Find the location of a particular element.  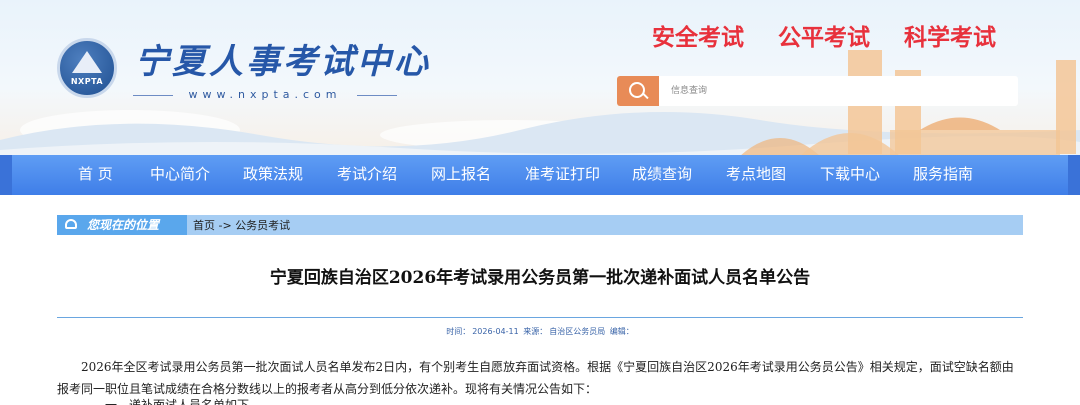

breadcrumb-path: 首页 -> 公务员考试 is located at coordinates (241, 225).